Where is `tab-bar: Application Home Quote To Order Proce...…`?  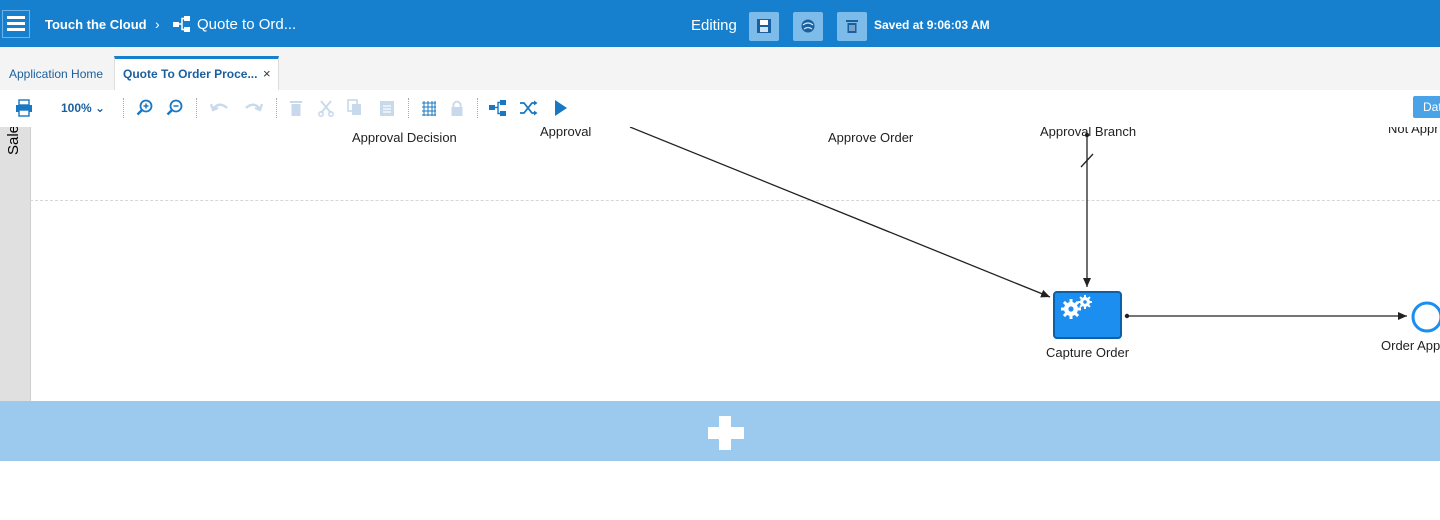 tab-bar: Application Home Quote To Order Proce...… is located at coordinates (720, 68).